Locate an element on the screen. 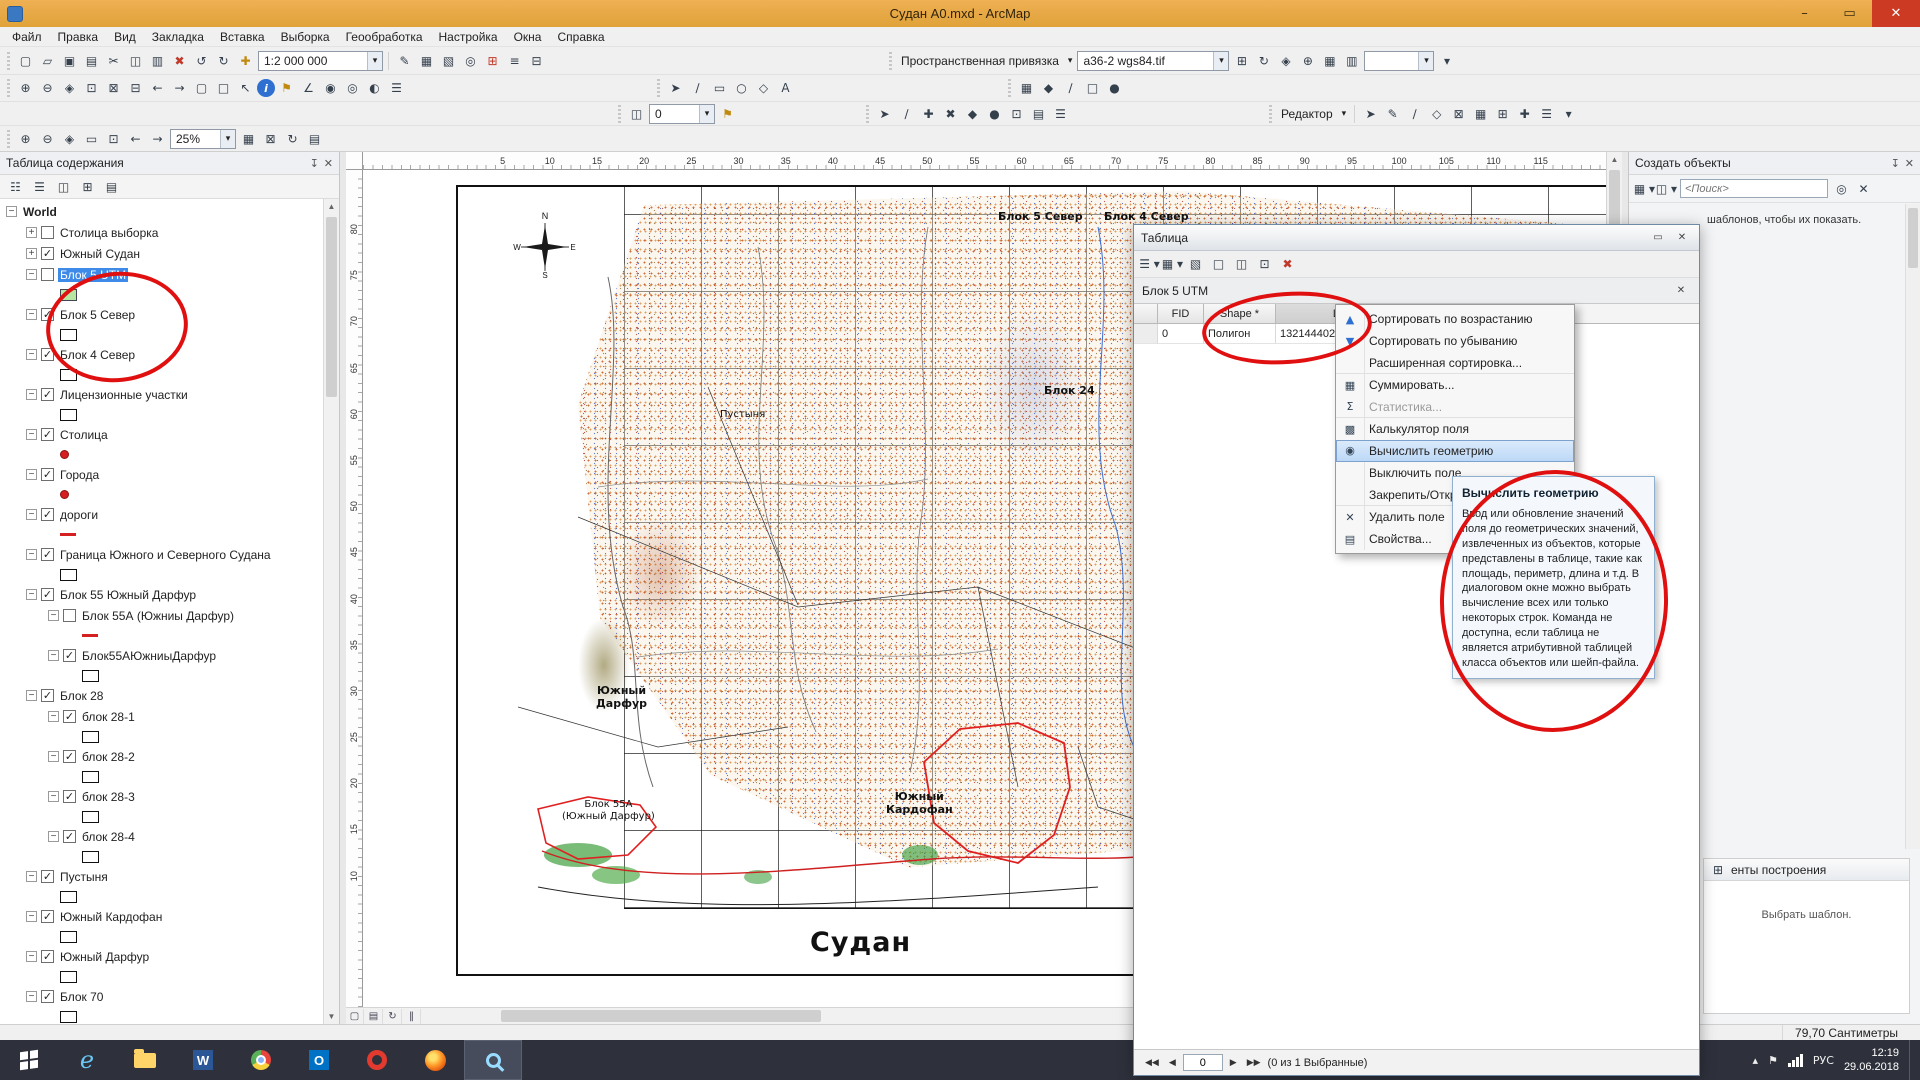 The height and width of the screenshot is (1080, 1920). next-record-button: ▶ is located at coordinates (1233, 1063).